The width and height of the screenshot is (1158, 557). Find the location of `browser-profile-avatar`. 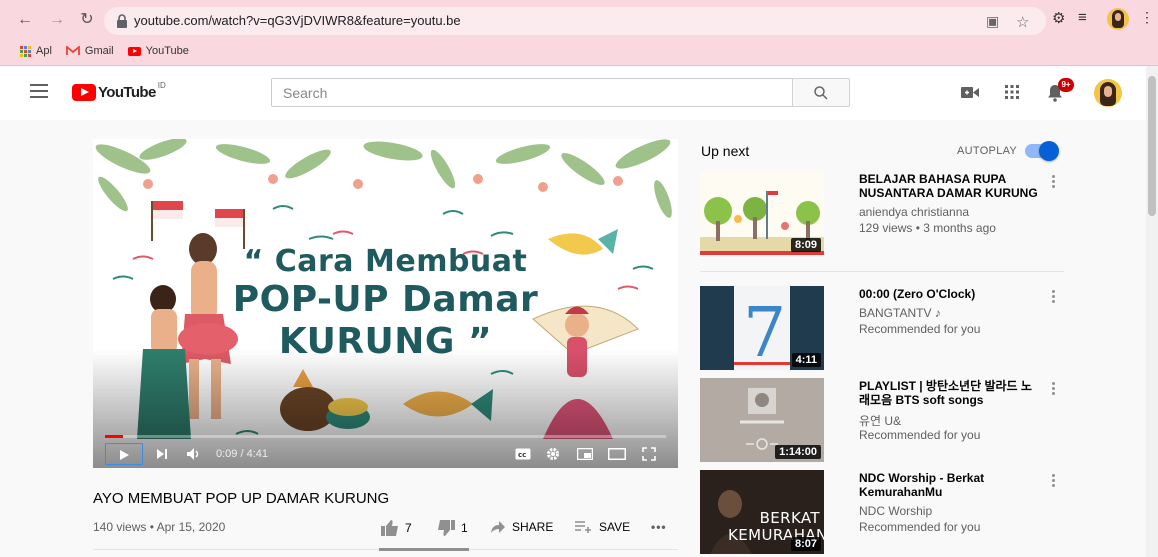

browser-profile-avatar is located at coordinates (1118, 19).